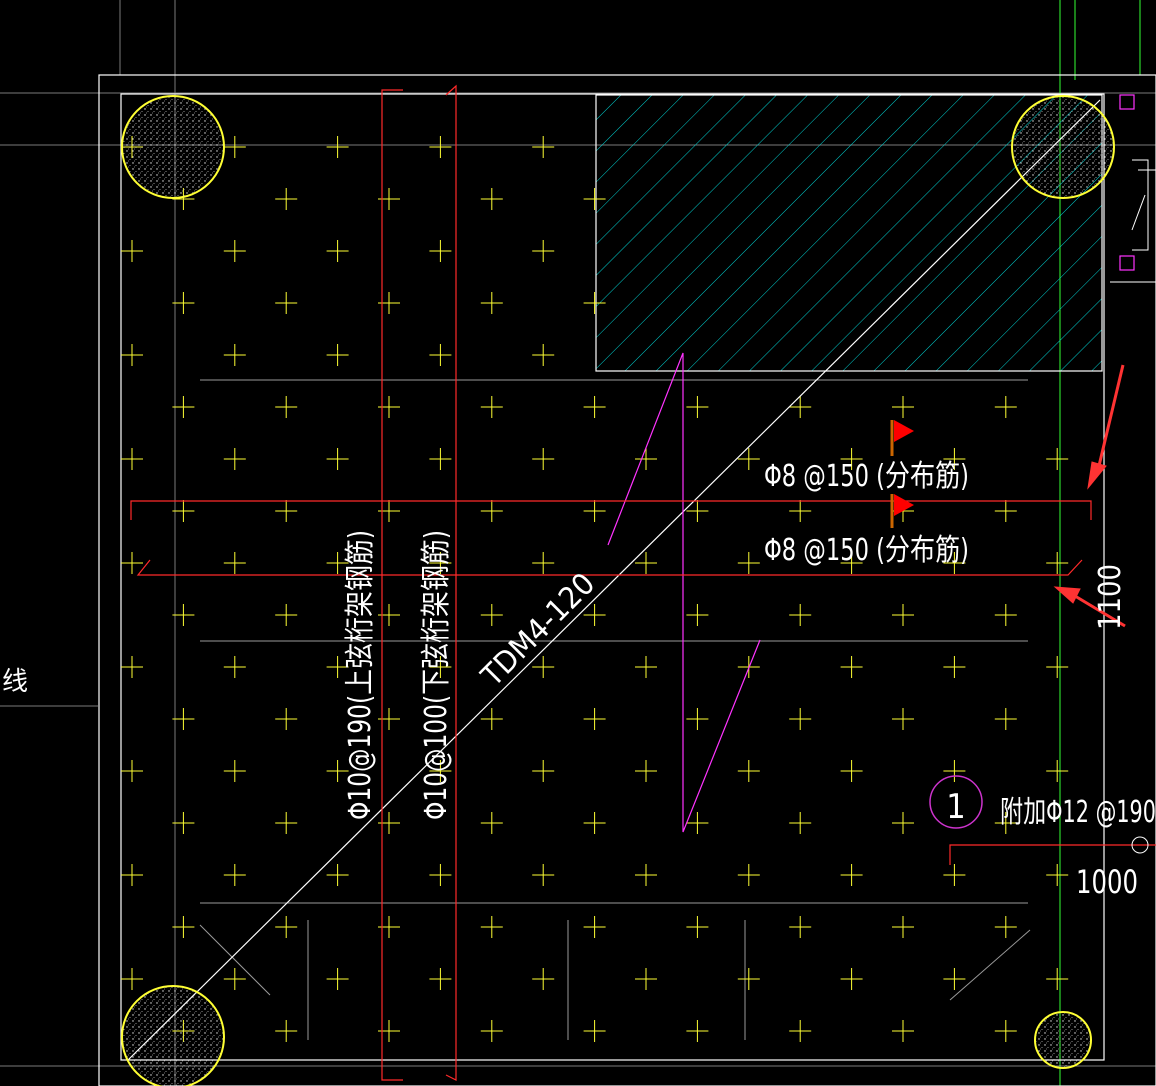 The height and width of the screenshot is (1086, 1156). Describe the element at coordinates (1110, 597) in the screenshot. I see `dimension-right: 1100` at that location.